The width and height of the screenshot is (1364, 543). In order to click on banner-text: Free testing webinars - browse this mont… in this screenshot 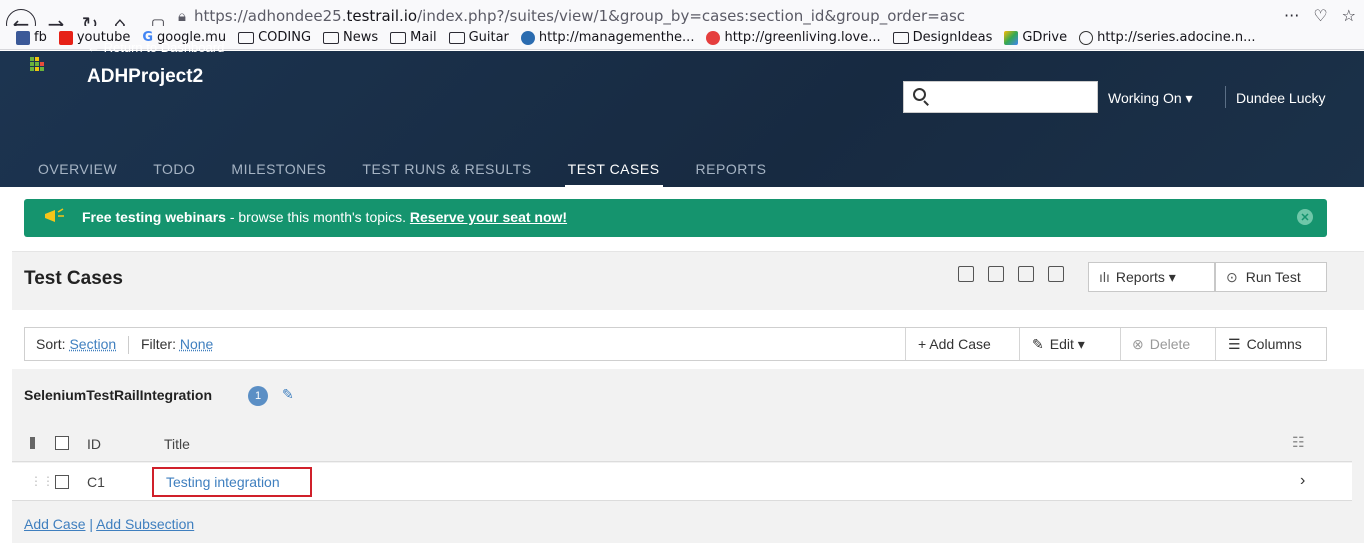, I will do `click(325, 217)`.